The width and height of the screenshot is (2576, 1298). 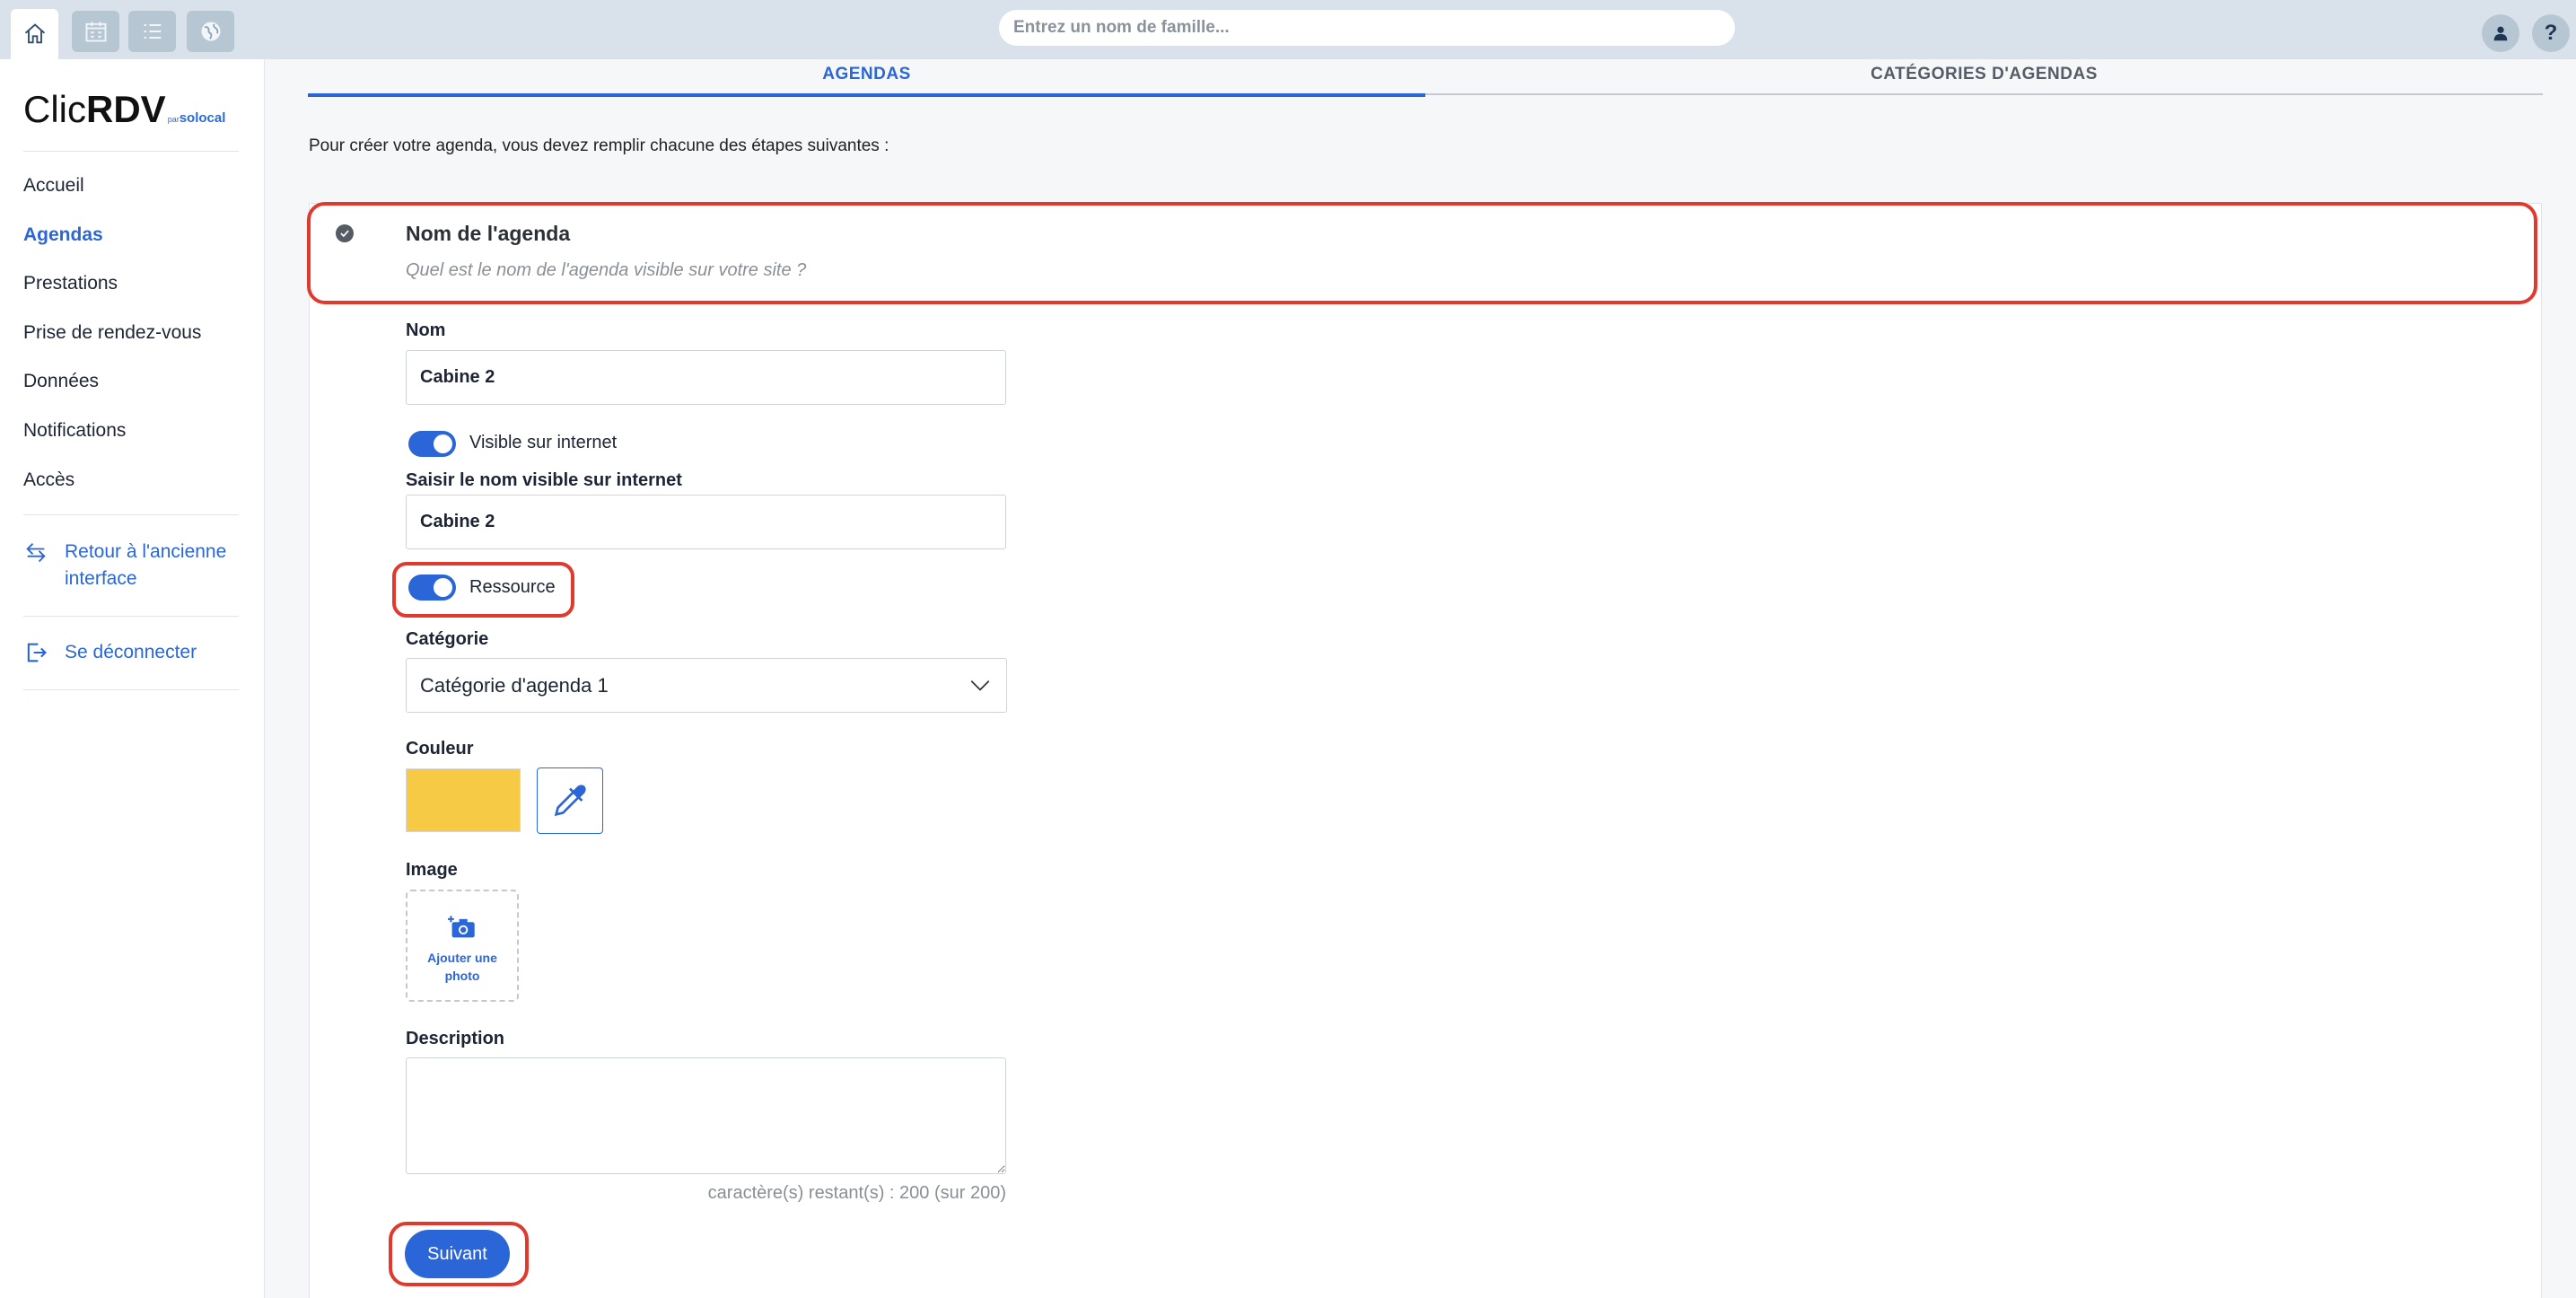 I want to click on nom-input, so click(x=706, y=377).